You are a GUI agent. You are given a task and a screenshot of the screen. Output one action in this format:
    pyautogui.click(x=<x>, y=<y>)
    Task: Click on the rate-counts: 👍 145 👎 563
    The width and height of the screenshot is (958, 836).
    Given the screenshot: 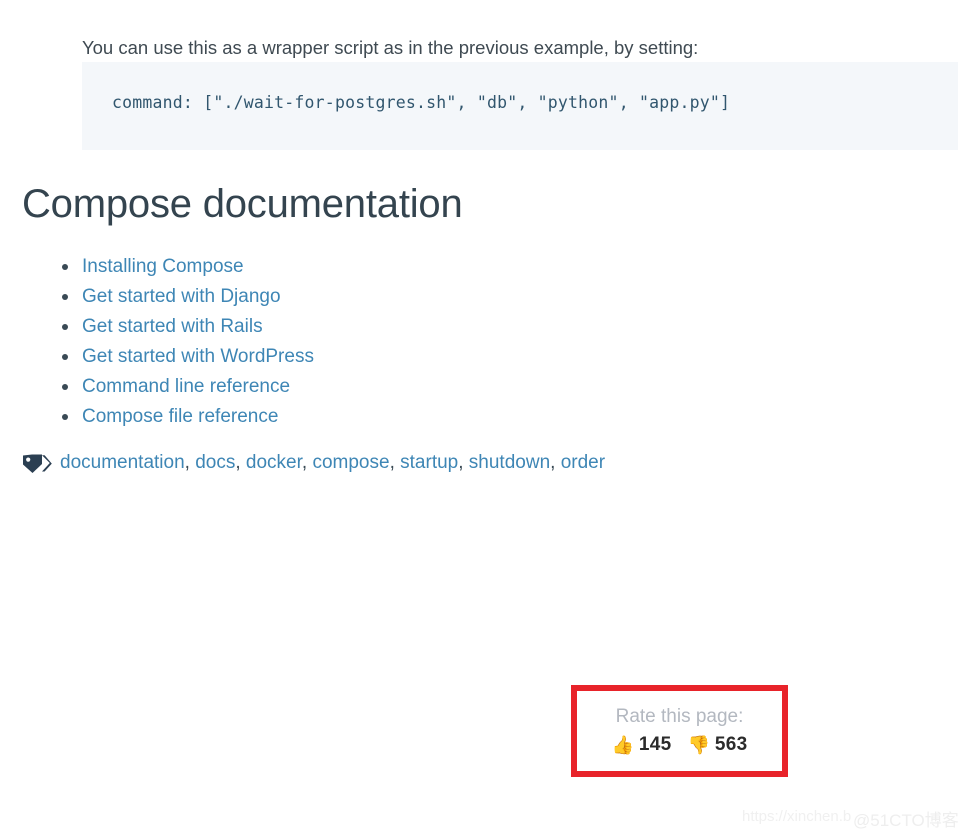 What is the action you would take?
    pyautogui.click(x=679, y=745)
    